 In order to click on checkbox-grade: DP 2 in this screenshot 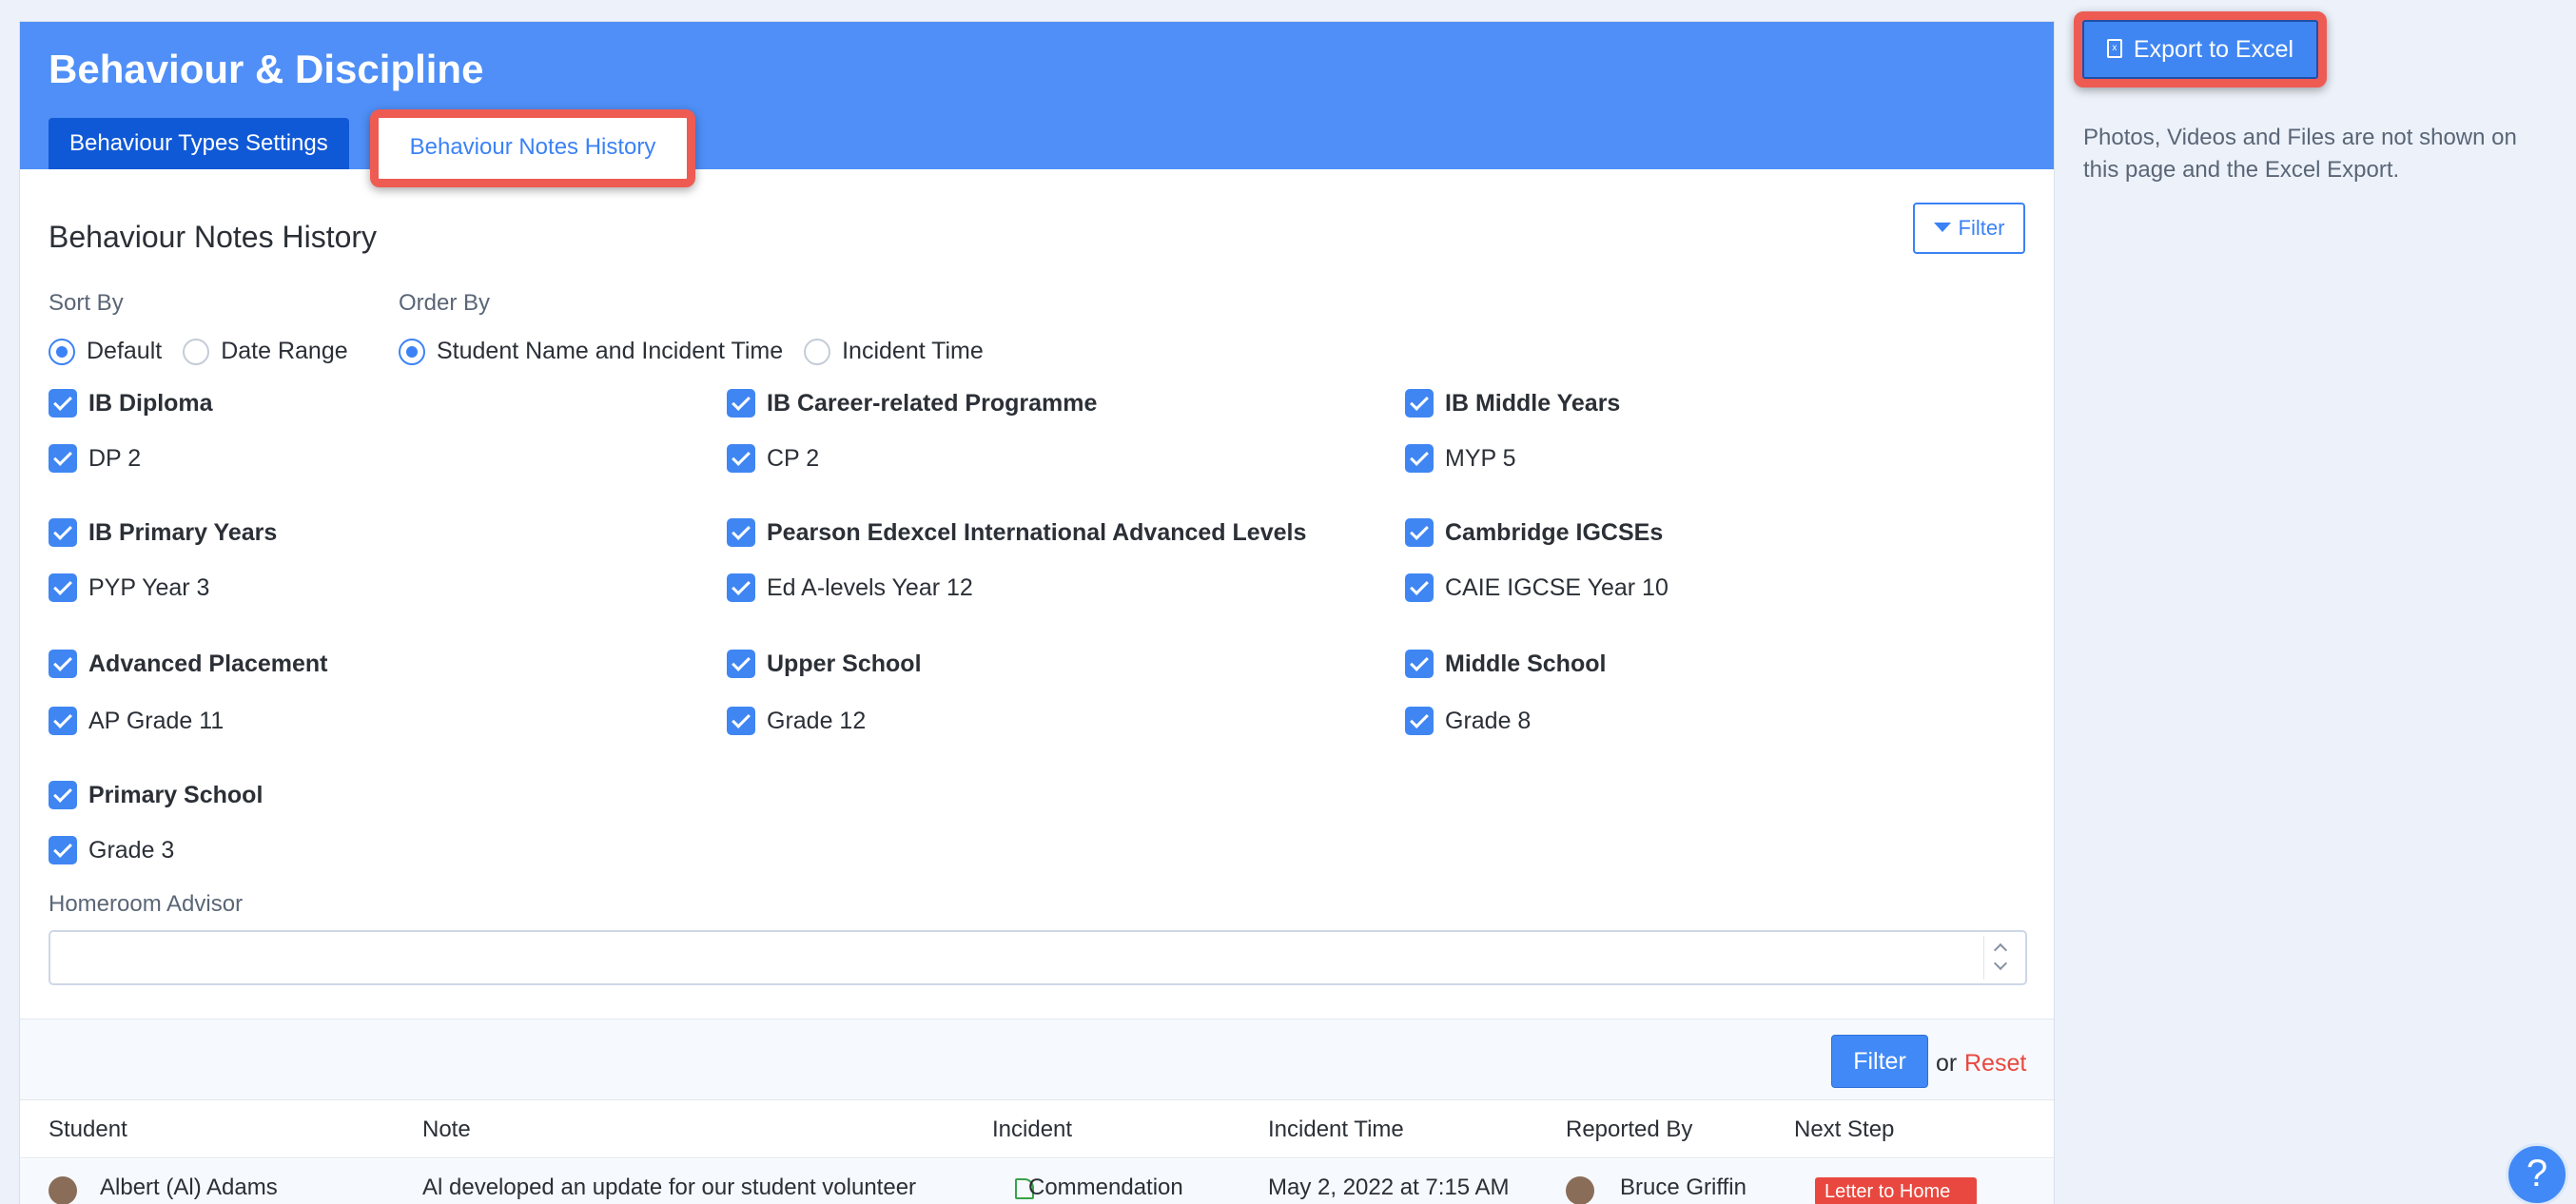, I will do `click(95, 459)`.